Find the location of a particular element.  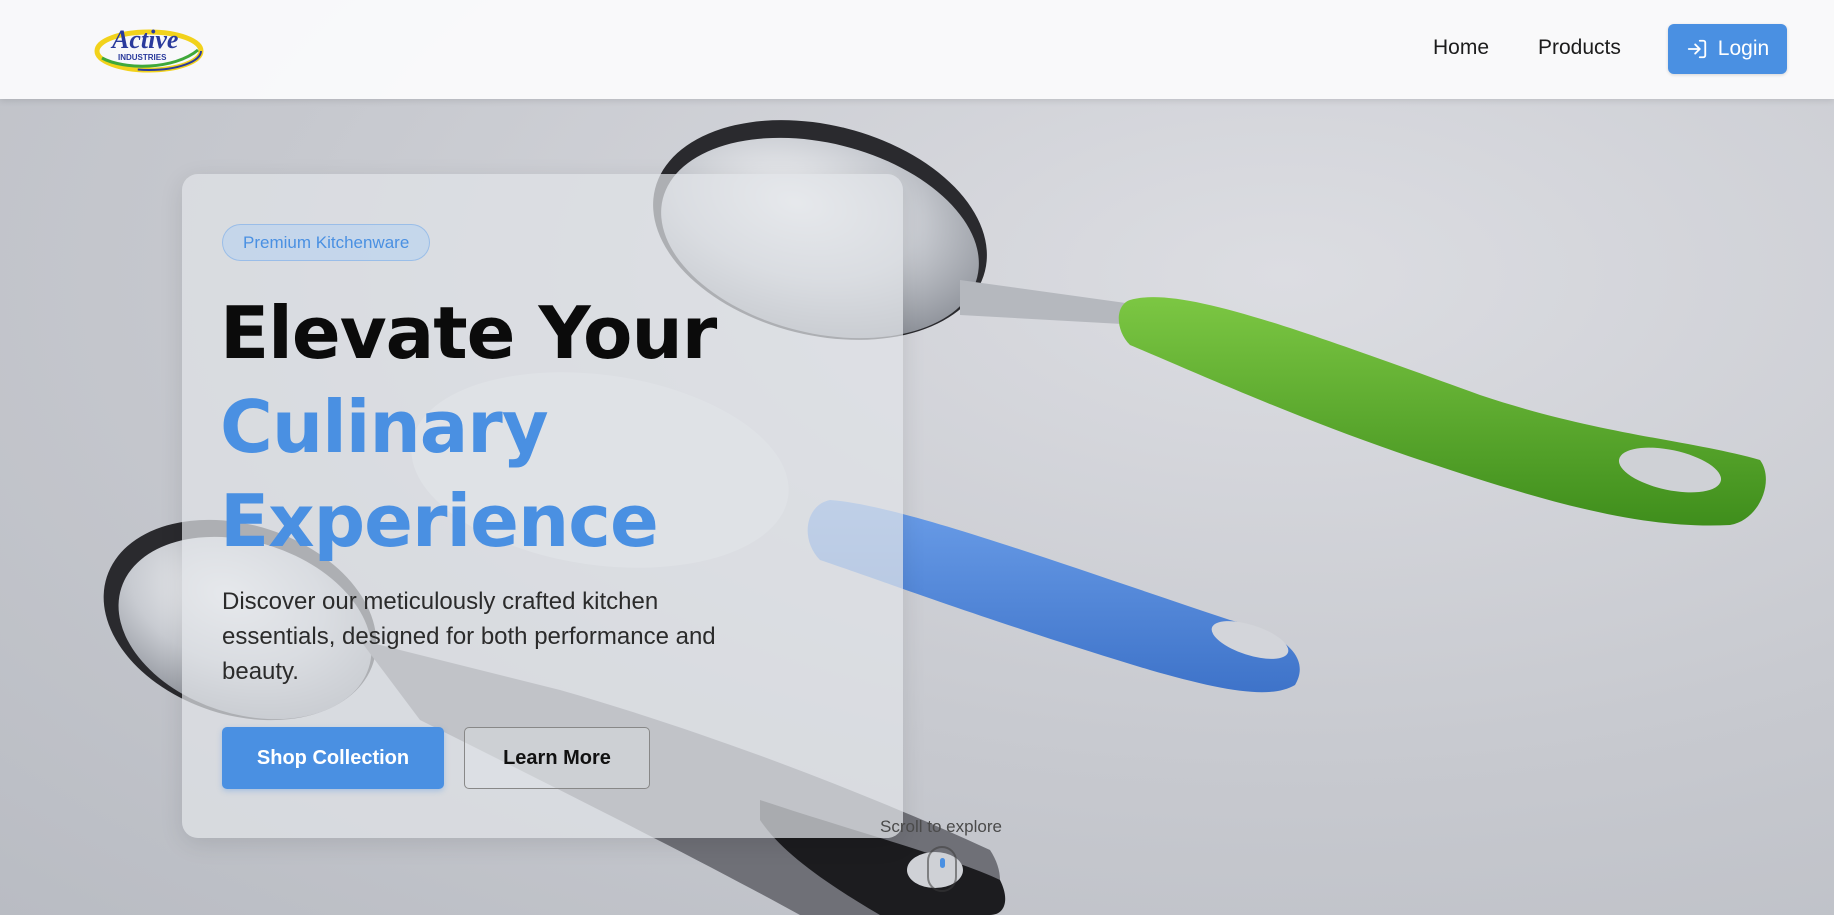

scroll-hint-text: Scroll to explore is located at coordinates (941, 826).